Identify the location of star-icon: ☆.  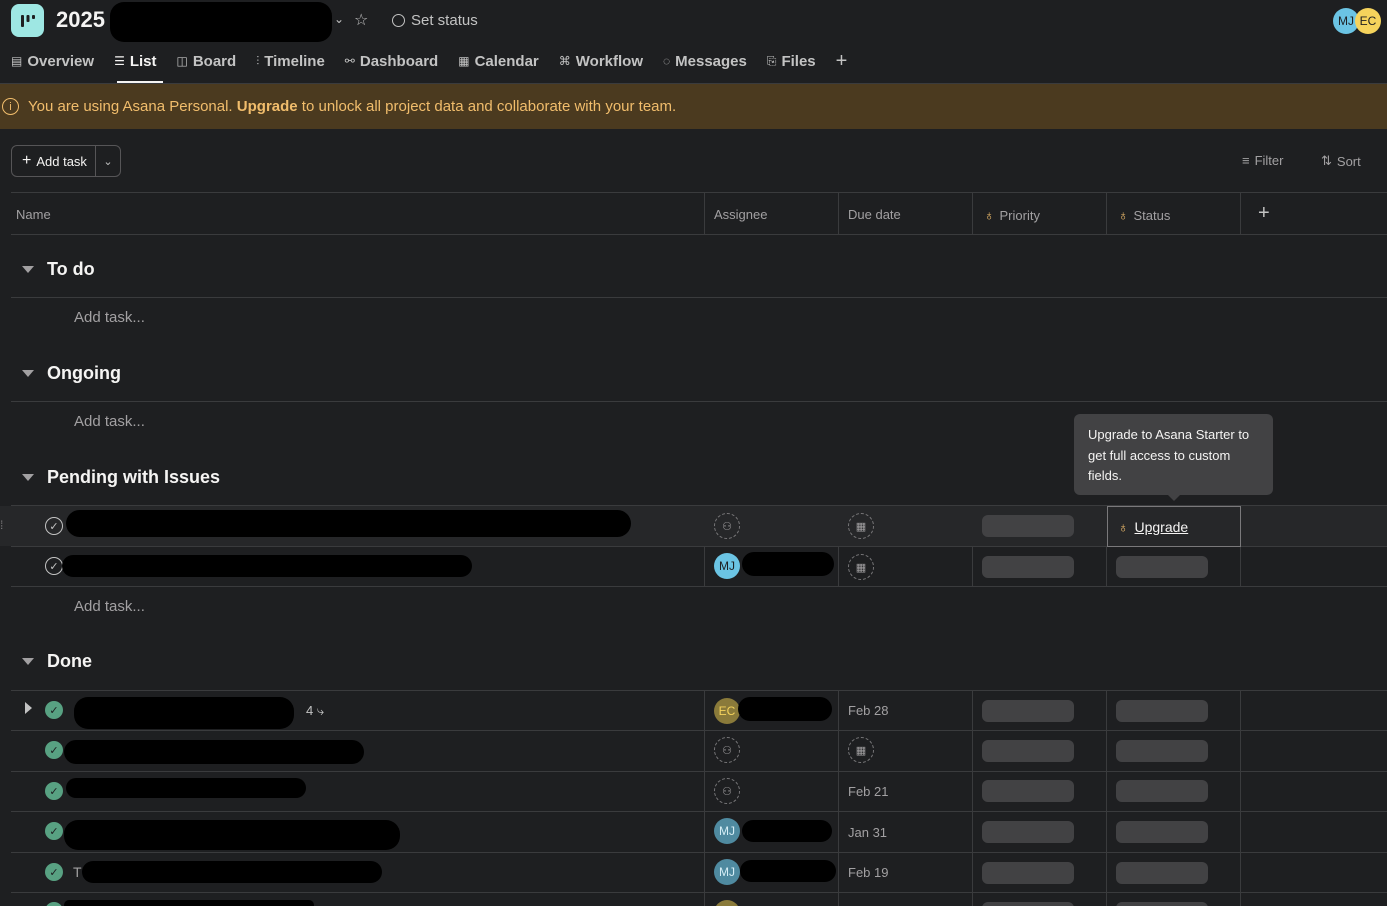
(361, 20).